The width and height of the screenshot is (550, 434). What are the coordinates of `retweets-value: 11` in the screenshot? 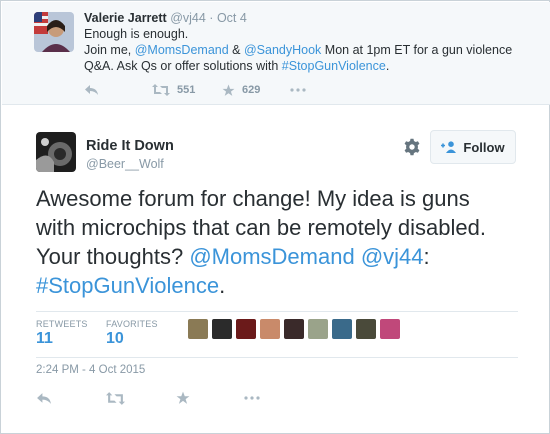 It's located at (44, 339).